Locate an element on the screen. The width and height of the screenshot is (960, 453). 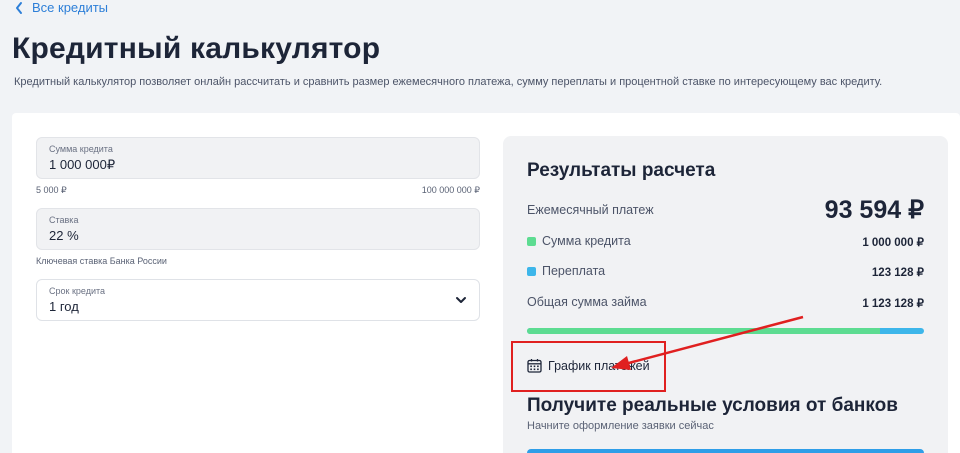
amount-max-label: 100 000 000 ₽ is located at coordinates (450, 190).